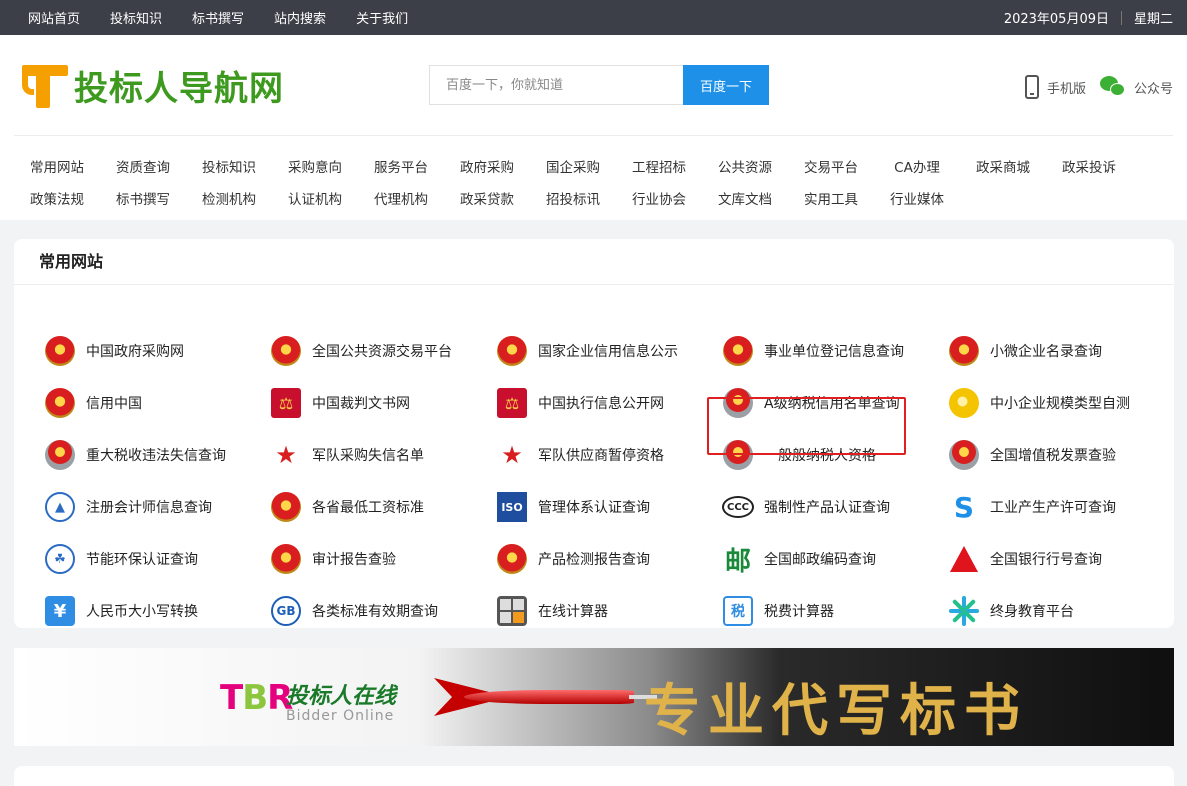 Image resolution: width=1187 pixels, height=786 pixels. I want to click on site-link-label: 信用中国, so click(114, 404).